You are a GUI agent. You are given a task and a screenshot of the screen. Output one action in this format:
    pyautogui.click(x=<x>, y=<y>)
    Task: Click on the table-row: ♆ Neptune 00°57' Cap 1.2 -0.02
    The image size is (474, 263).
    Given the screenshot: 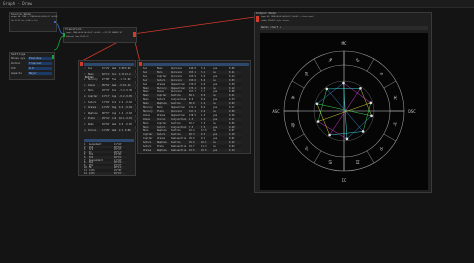 What is the action you would take?
    pyautogui.click(x=110, y=113)
    